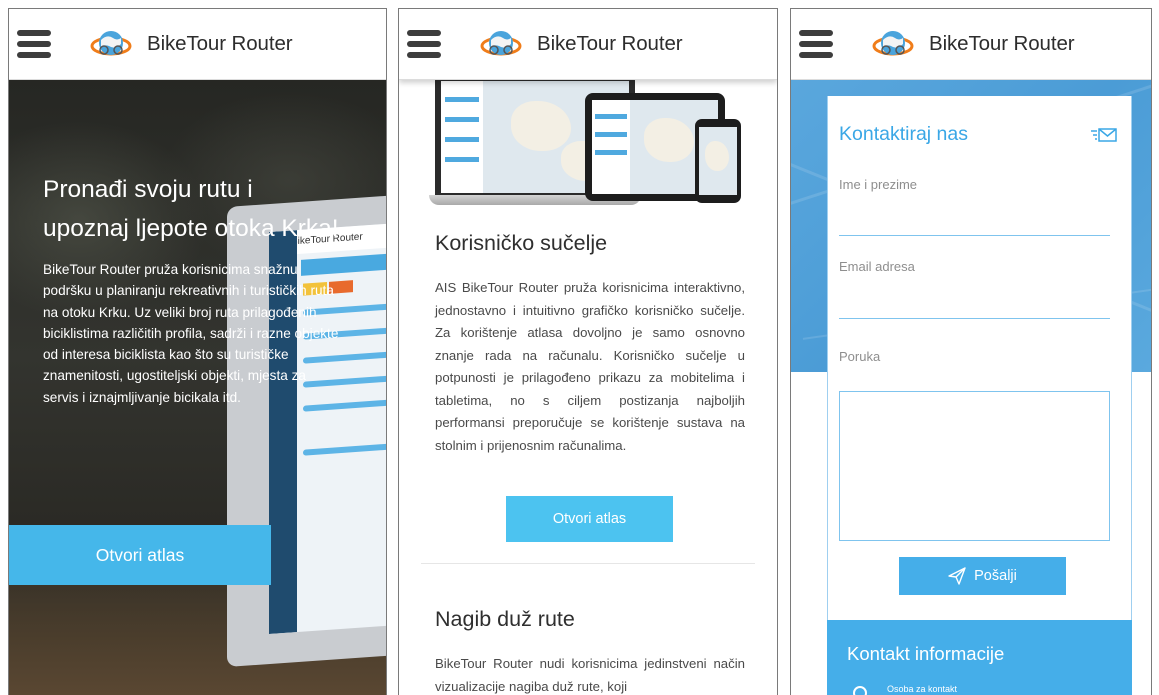 This screenshot has height=695, width=1159. I want to click on email-field-label: Email adresa, so click(877, 266).